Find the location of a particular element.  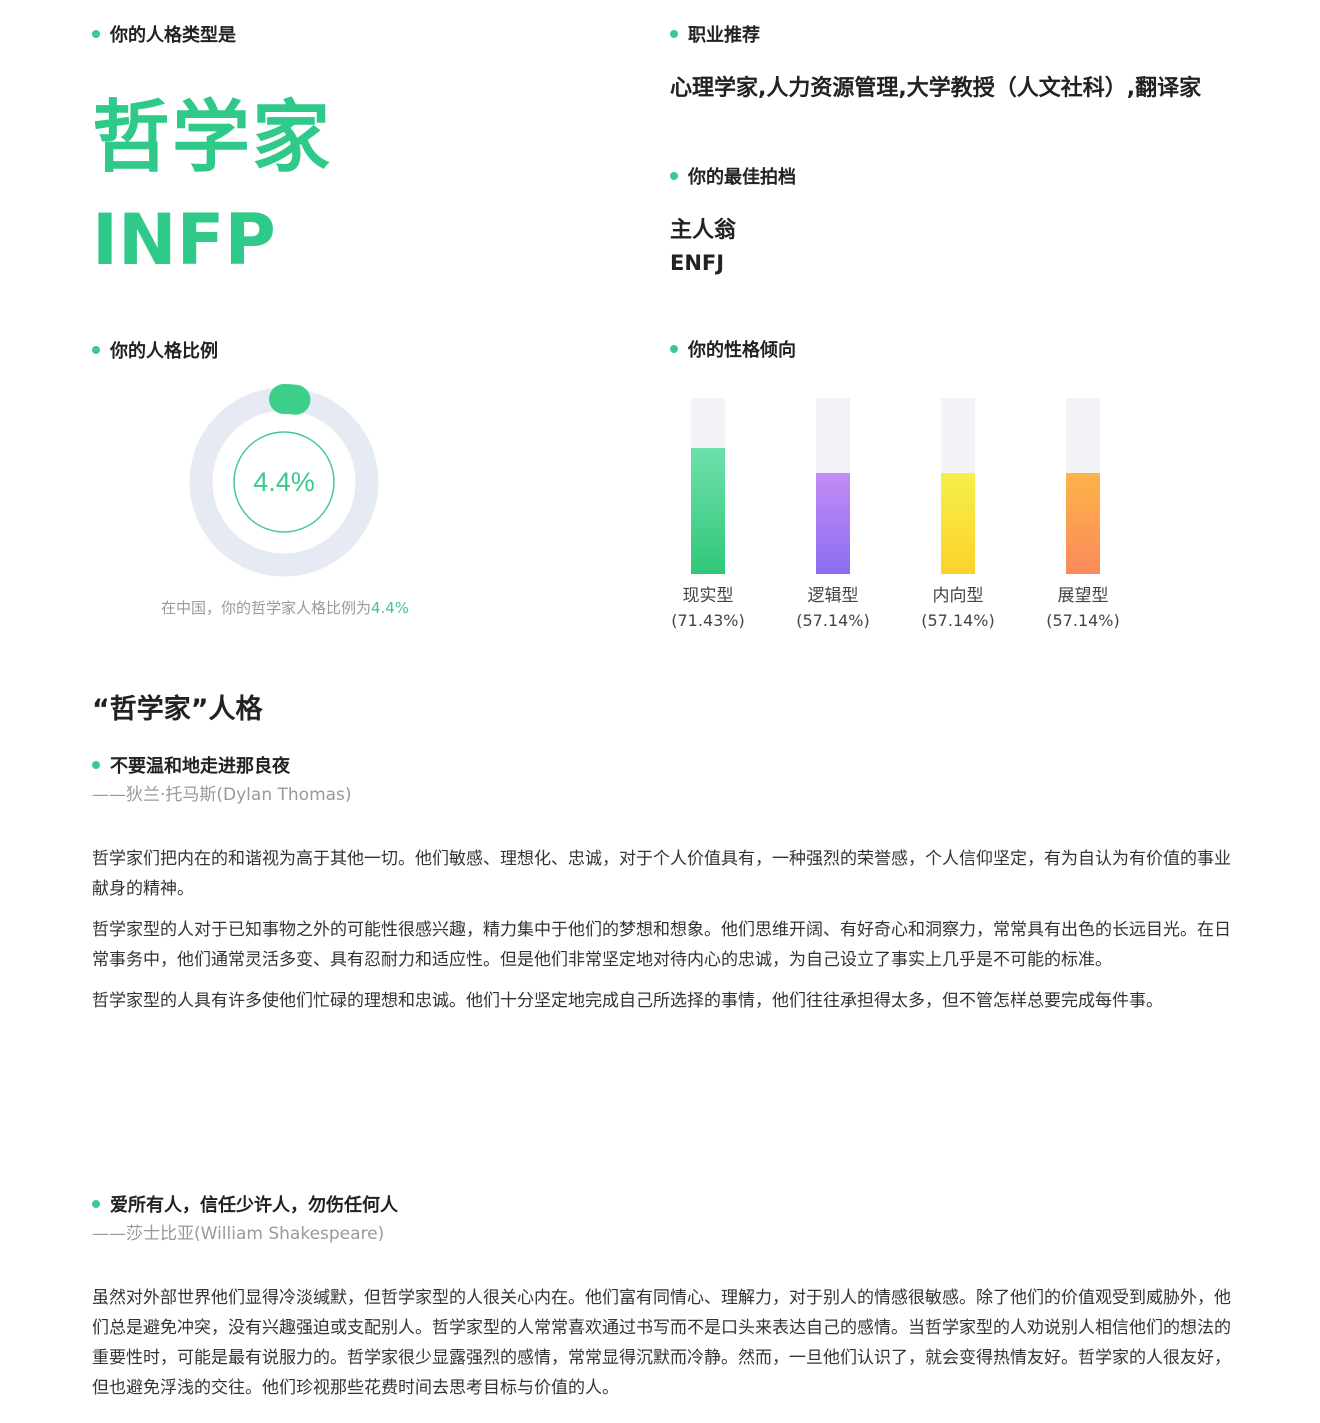

personality-type-code: INFP is located at coordinates (184, 240).